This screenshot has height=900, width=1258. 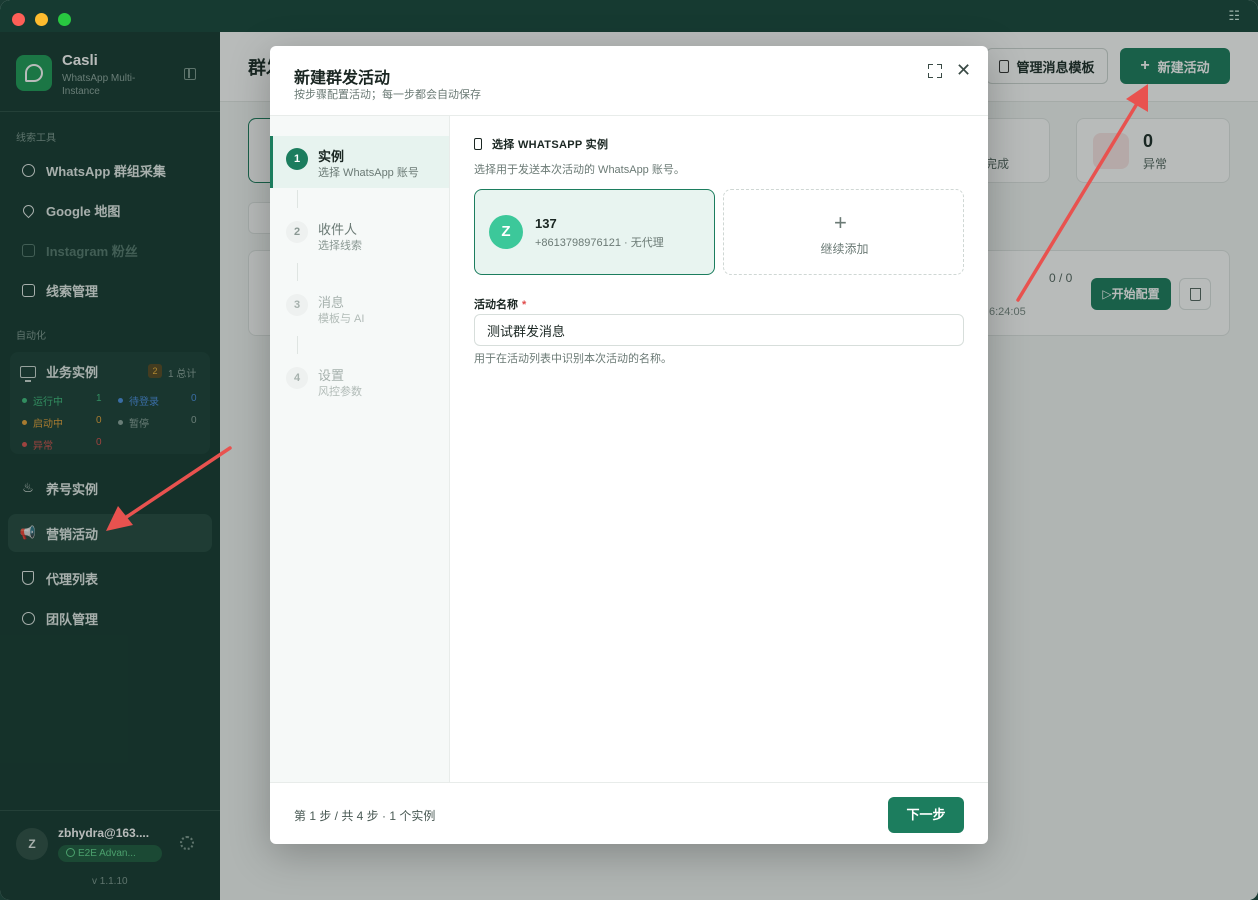 I want to click on step-title: 消息, so click(x=331, y=302).